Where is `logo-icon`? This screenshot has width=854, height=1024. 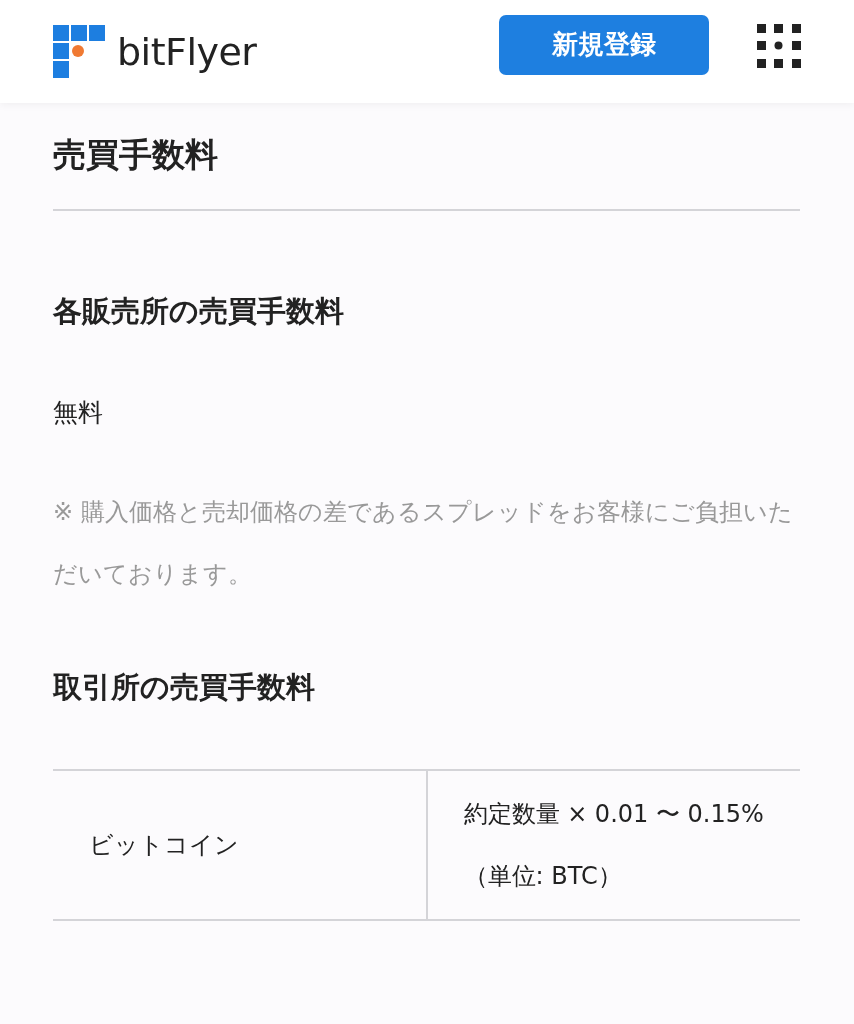
logo-icon is located at coordinates (79, 51).